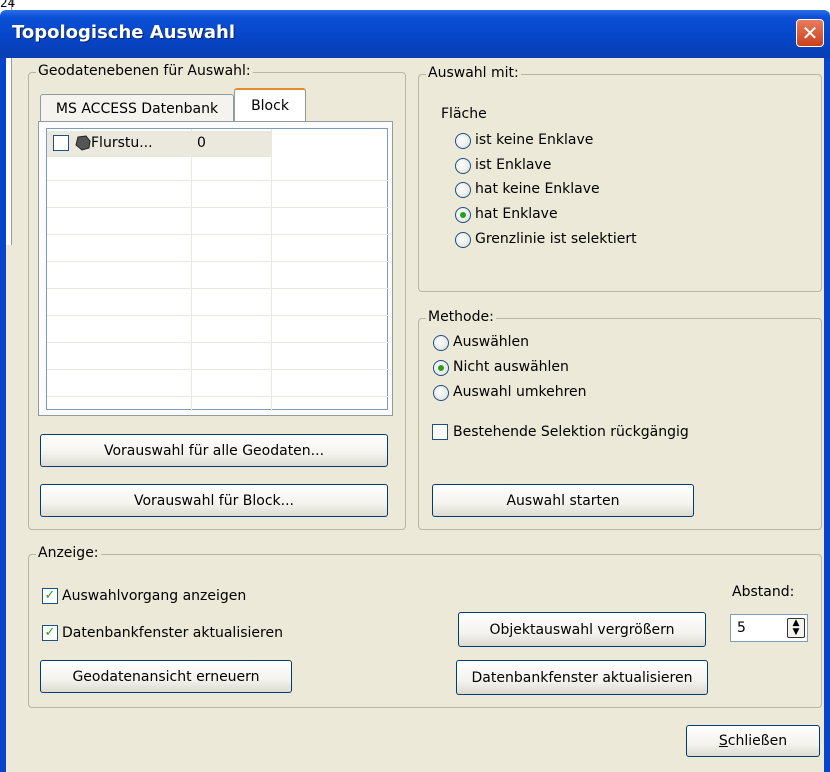  Describe the element at coordinates (796, 628) in the screenshot. I see `spin-arrows-icon: ▲ ▼` at that location.